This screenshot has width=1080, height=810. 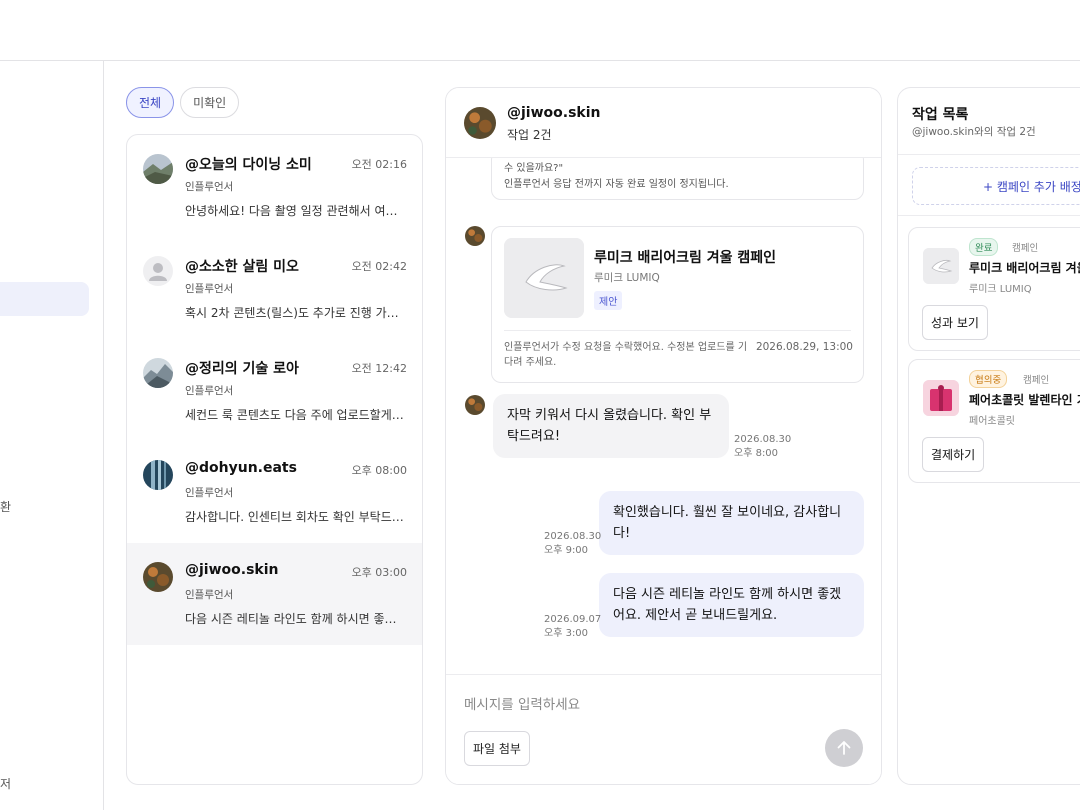 I want to click on incoming-message: 자막 키워서 다시 올렸습니다. 확인 부탁드려요!, so click(x=611, y=426).